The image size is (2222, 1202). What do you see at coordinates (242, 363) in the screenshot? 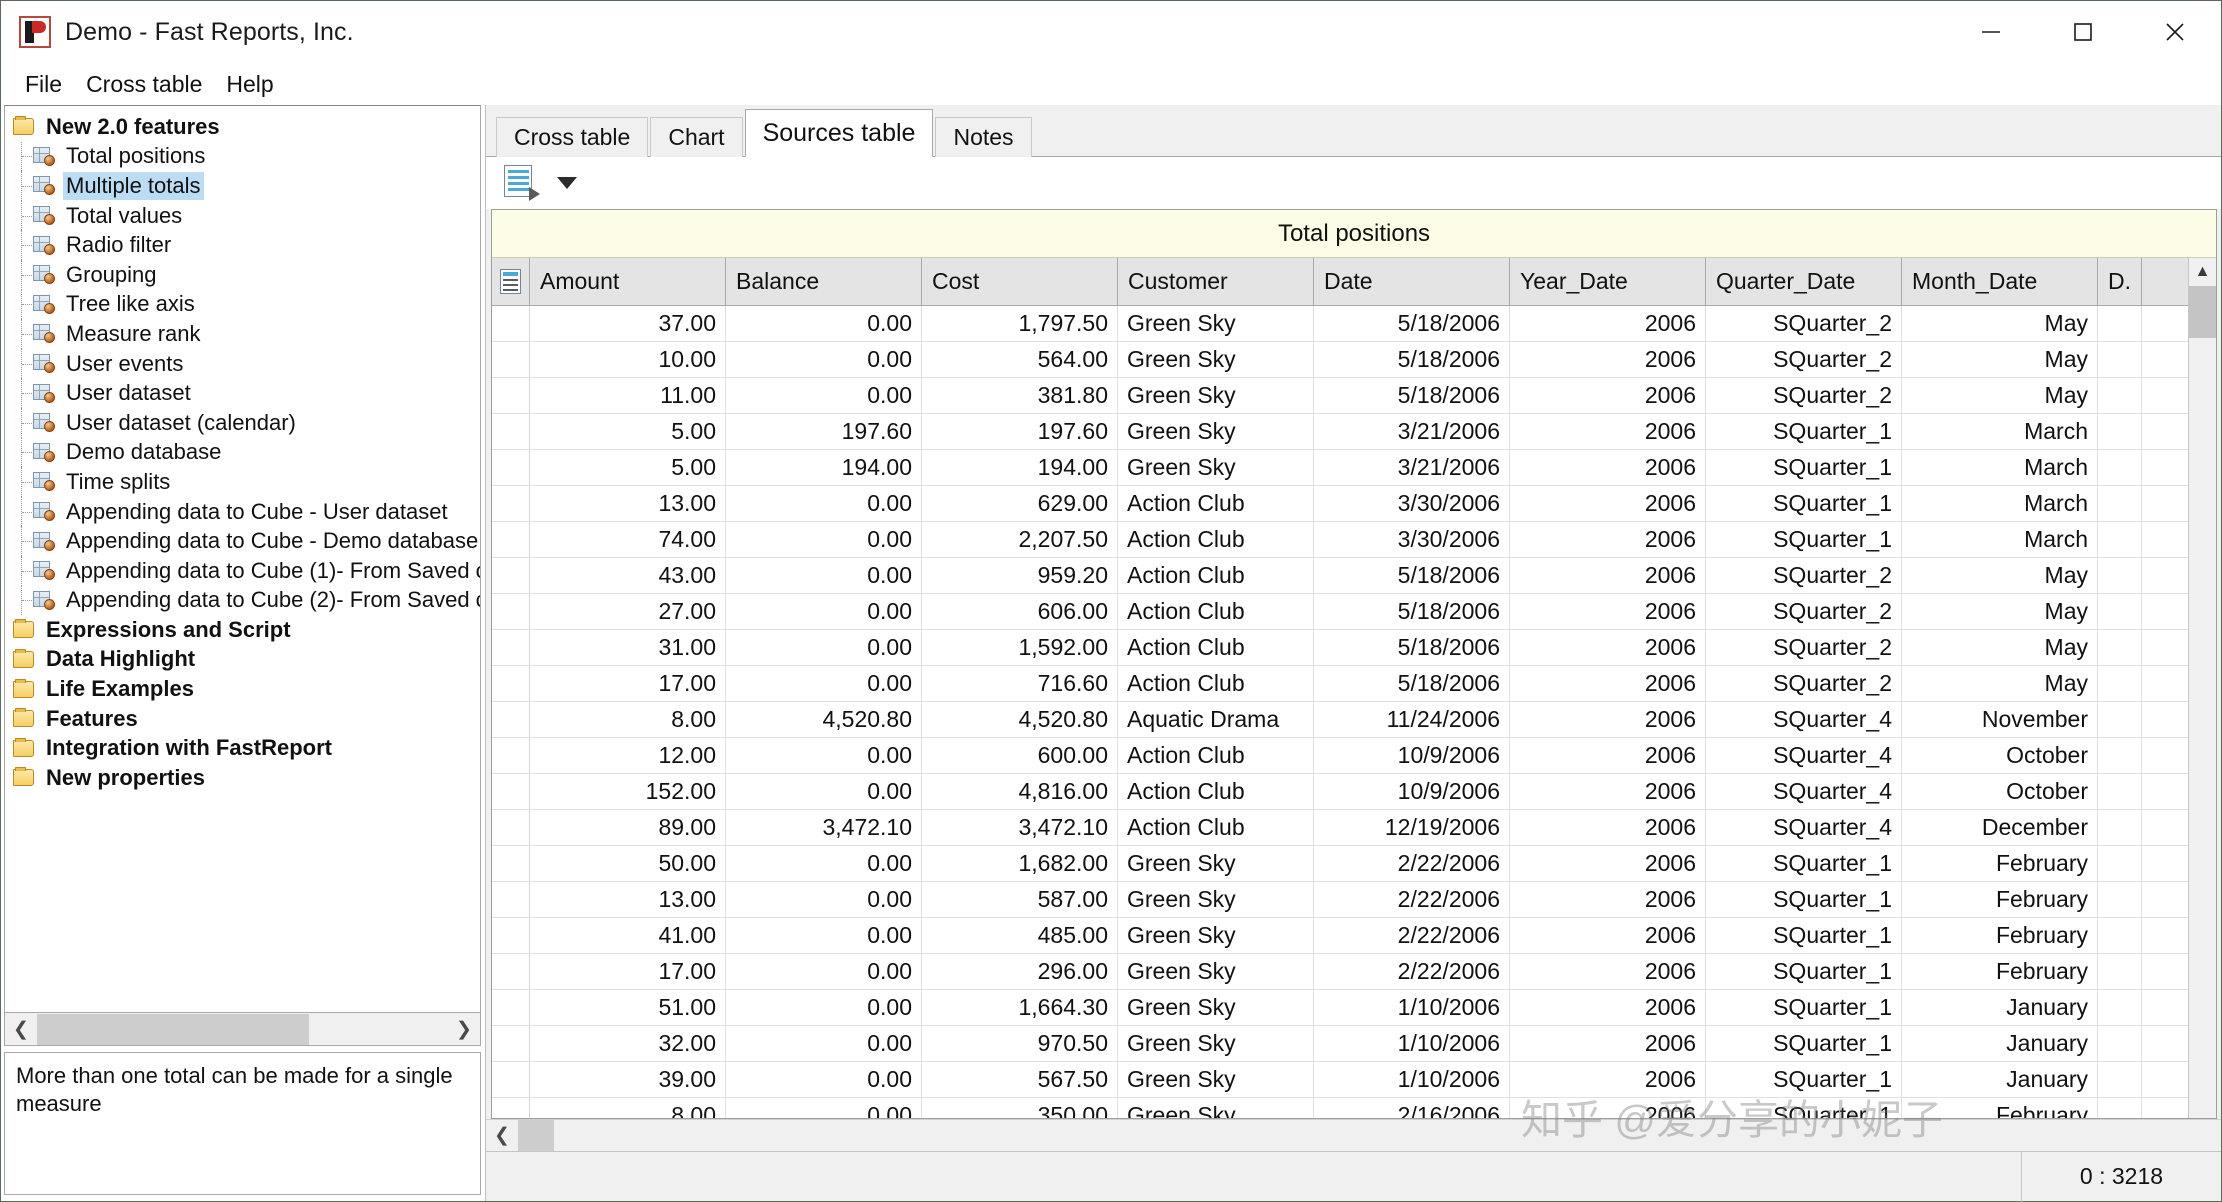
I see `tree-item: User events` at bounding box center [242, 363].